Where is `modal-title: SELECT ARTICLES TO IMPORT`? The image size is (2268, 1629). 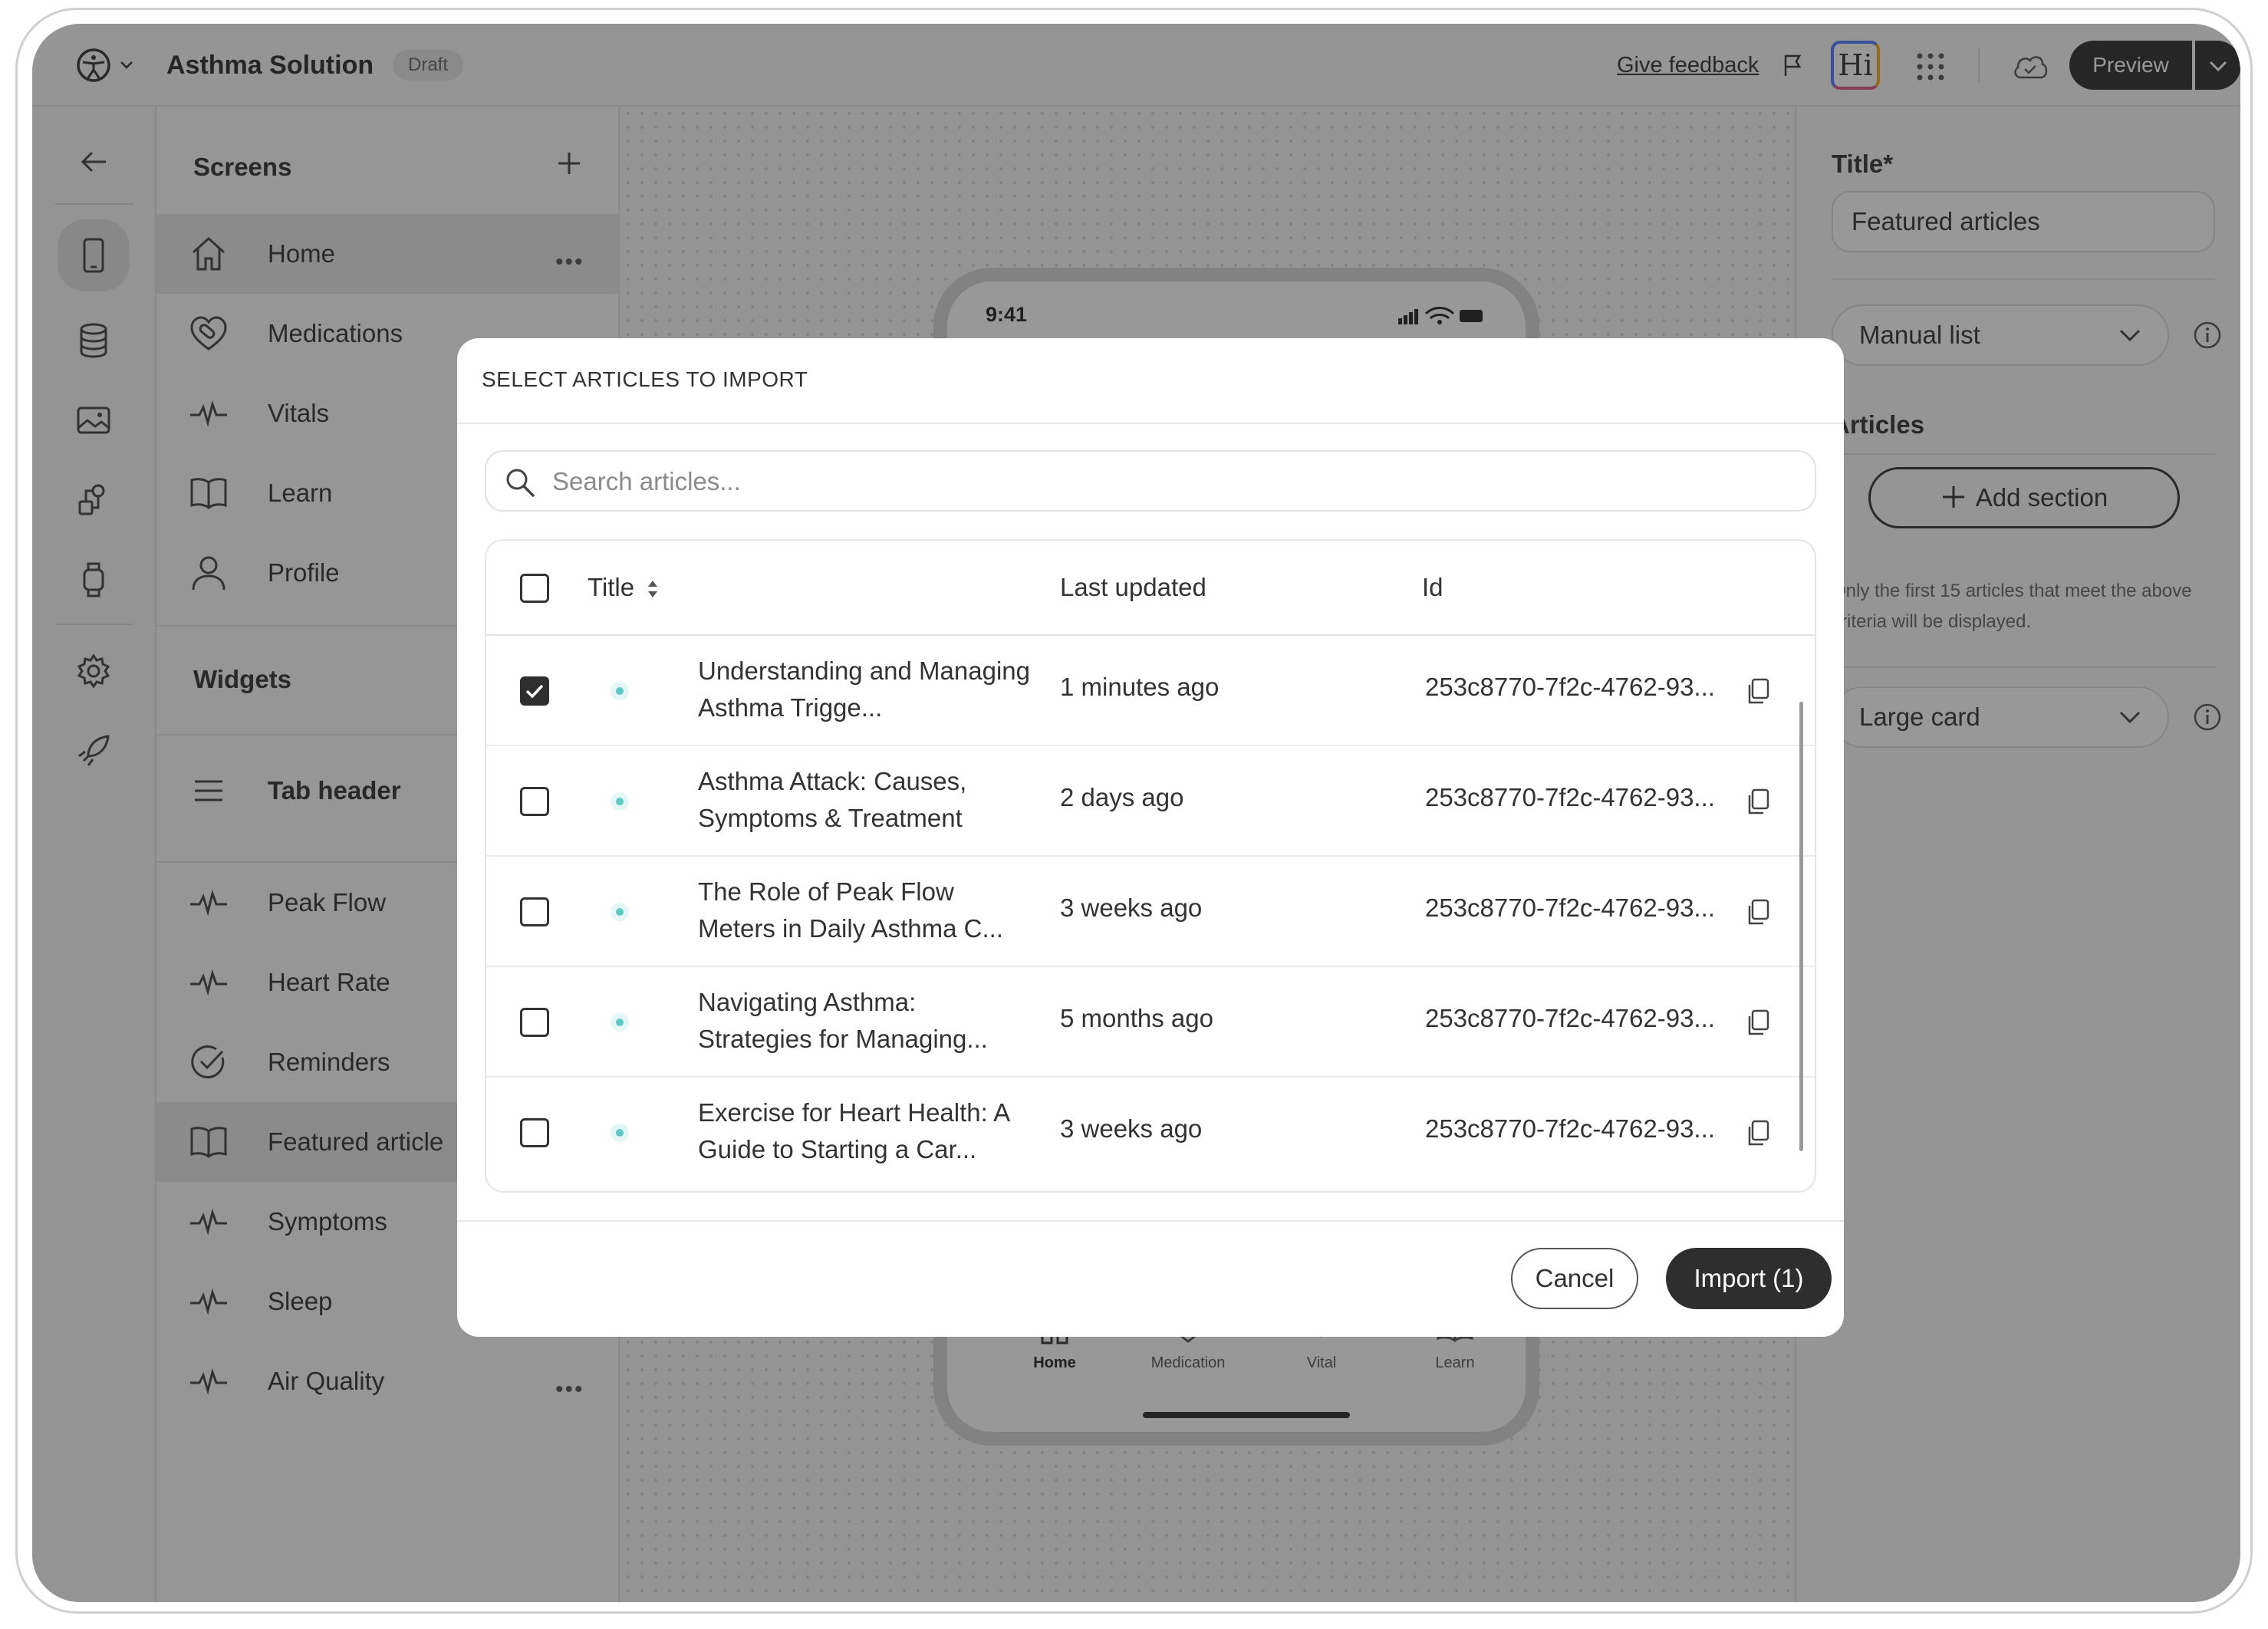 modal-title: SELECT ARTICLES TO IMPORT is located at coordinates (645, 379).